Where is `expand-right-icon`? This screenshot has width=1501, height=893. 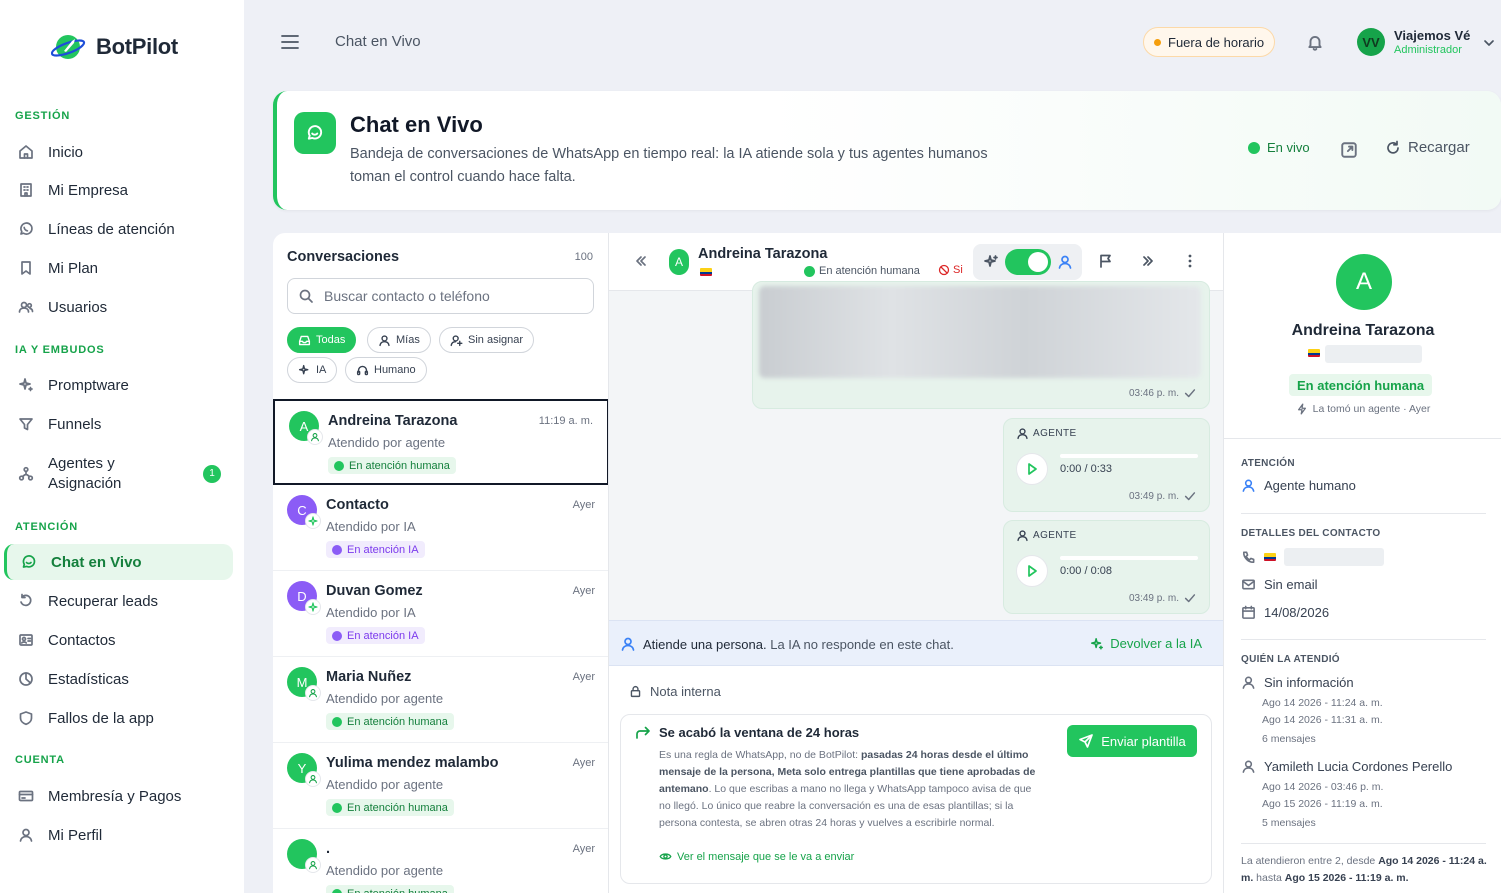 expand-right-icon is located at coordinates (1148, 261).